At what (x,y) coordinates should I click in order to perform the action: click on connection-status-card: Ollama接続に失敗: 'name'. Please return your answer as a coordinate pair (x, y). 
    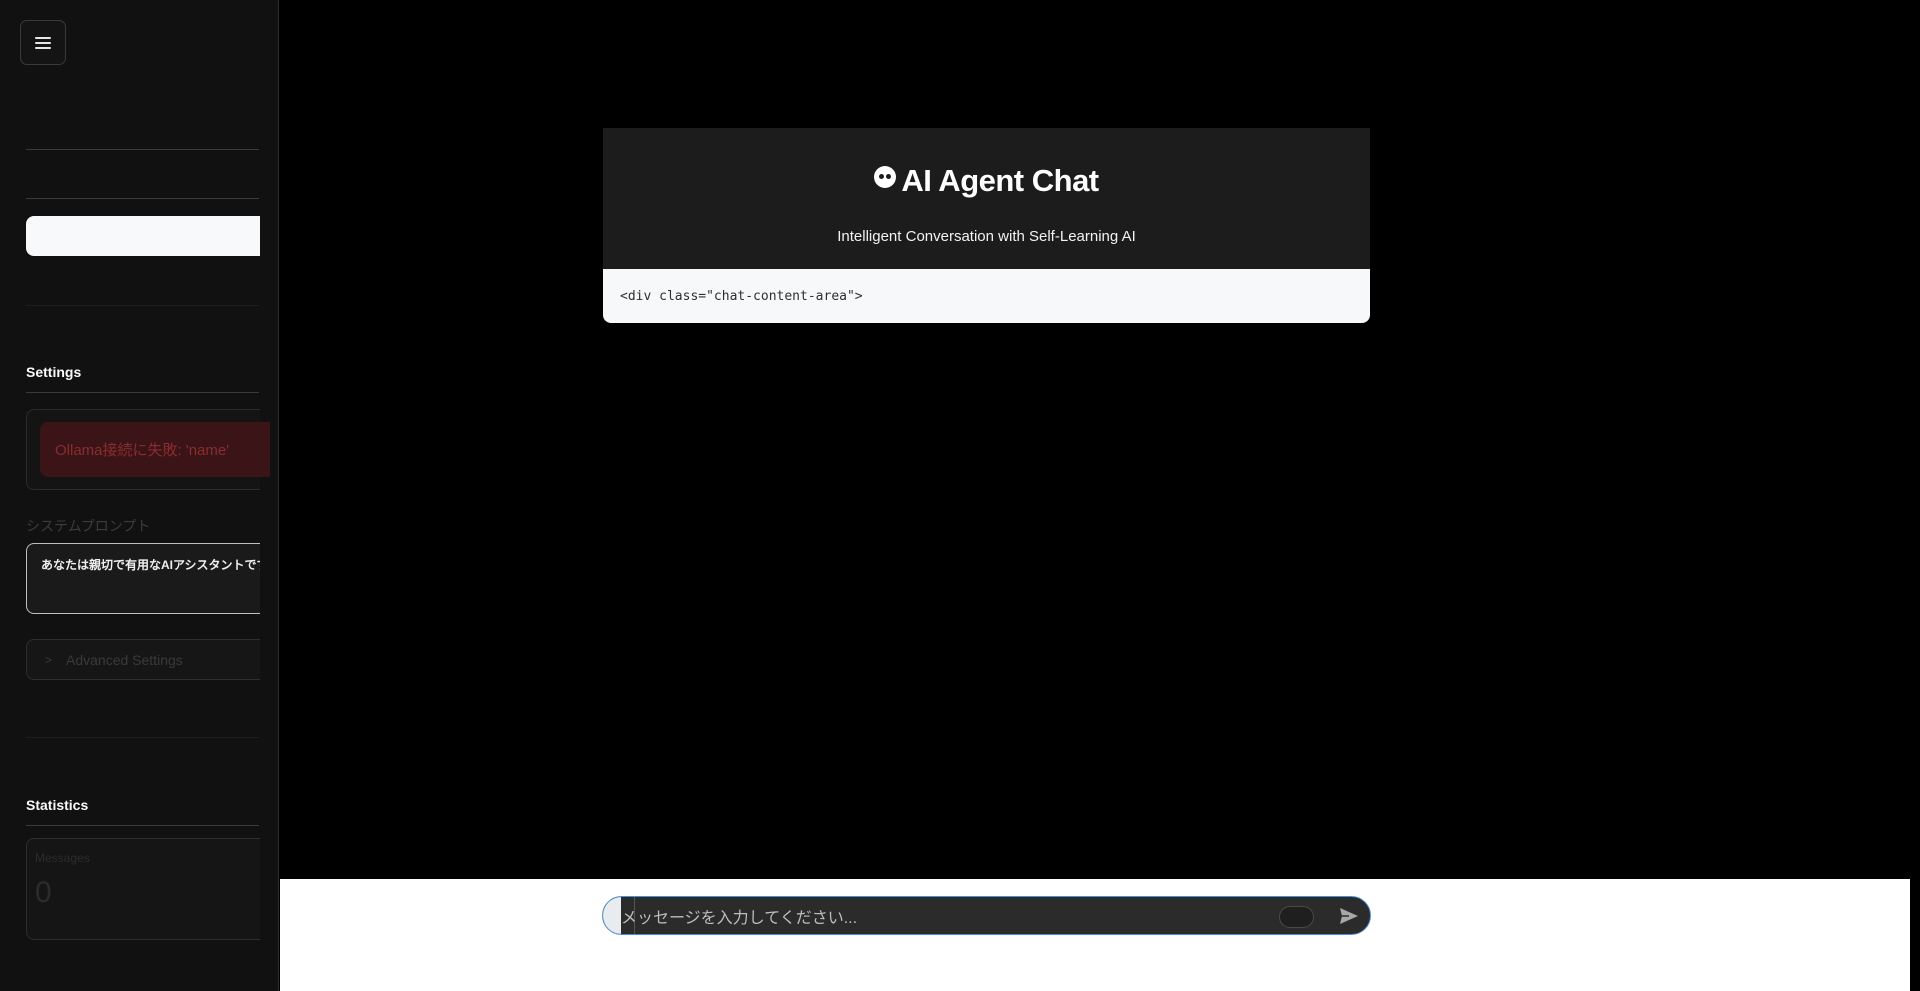
    Looking at the image, I should click on (148, 449).